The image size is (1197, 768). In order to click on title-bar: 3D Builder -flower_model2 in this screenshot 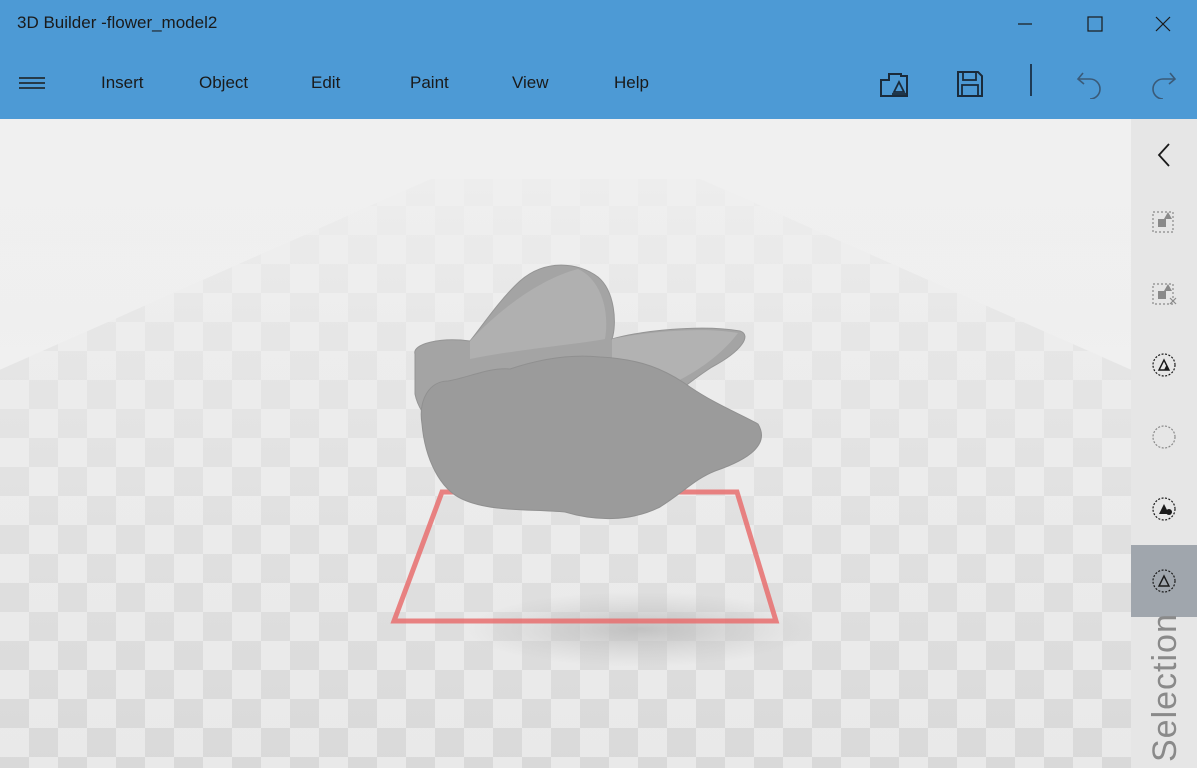, I will do `click(598, 24)`.